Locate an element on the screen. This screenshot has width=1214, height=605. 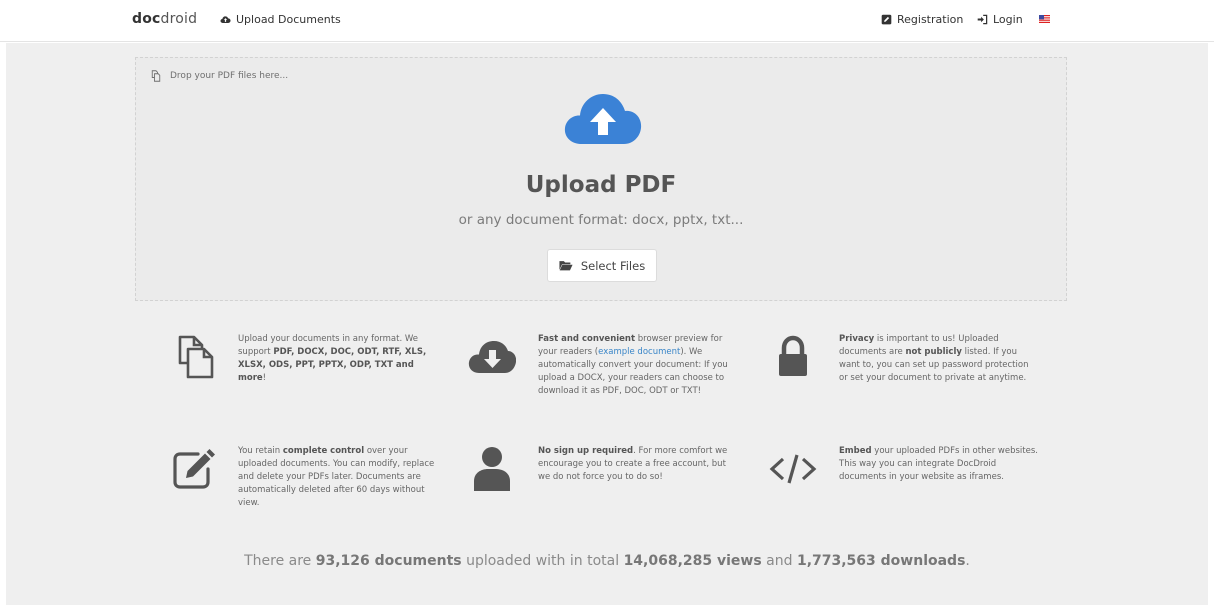
select-files-label: Select Files is located at coordinates (613, 265).